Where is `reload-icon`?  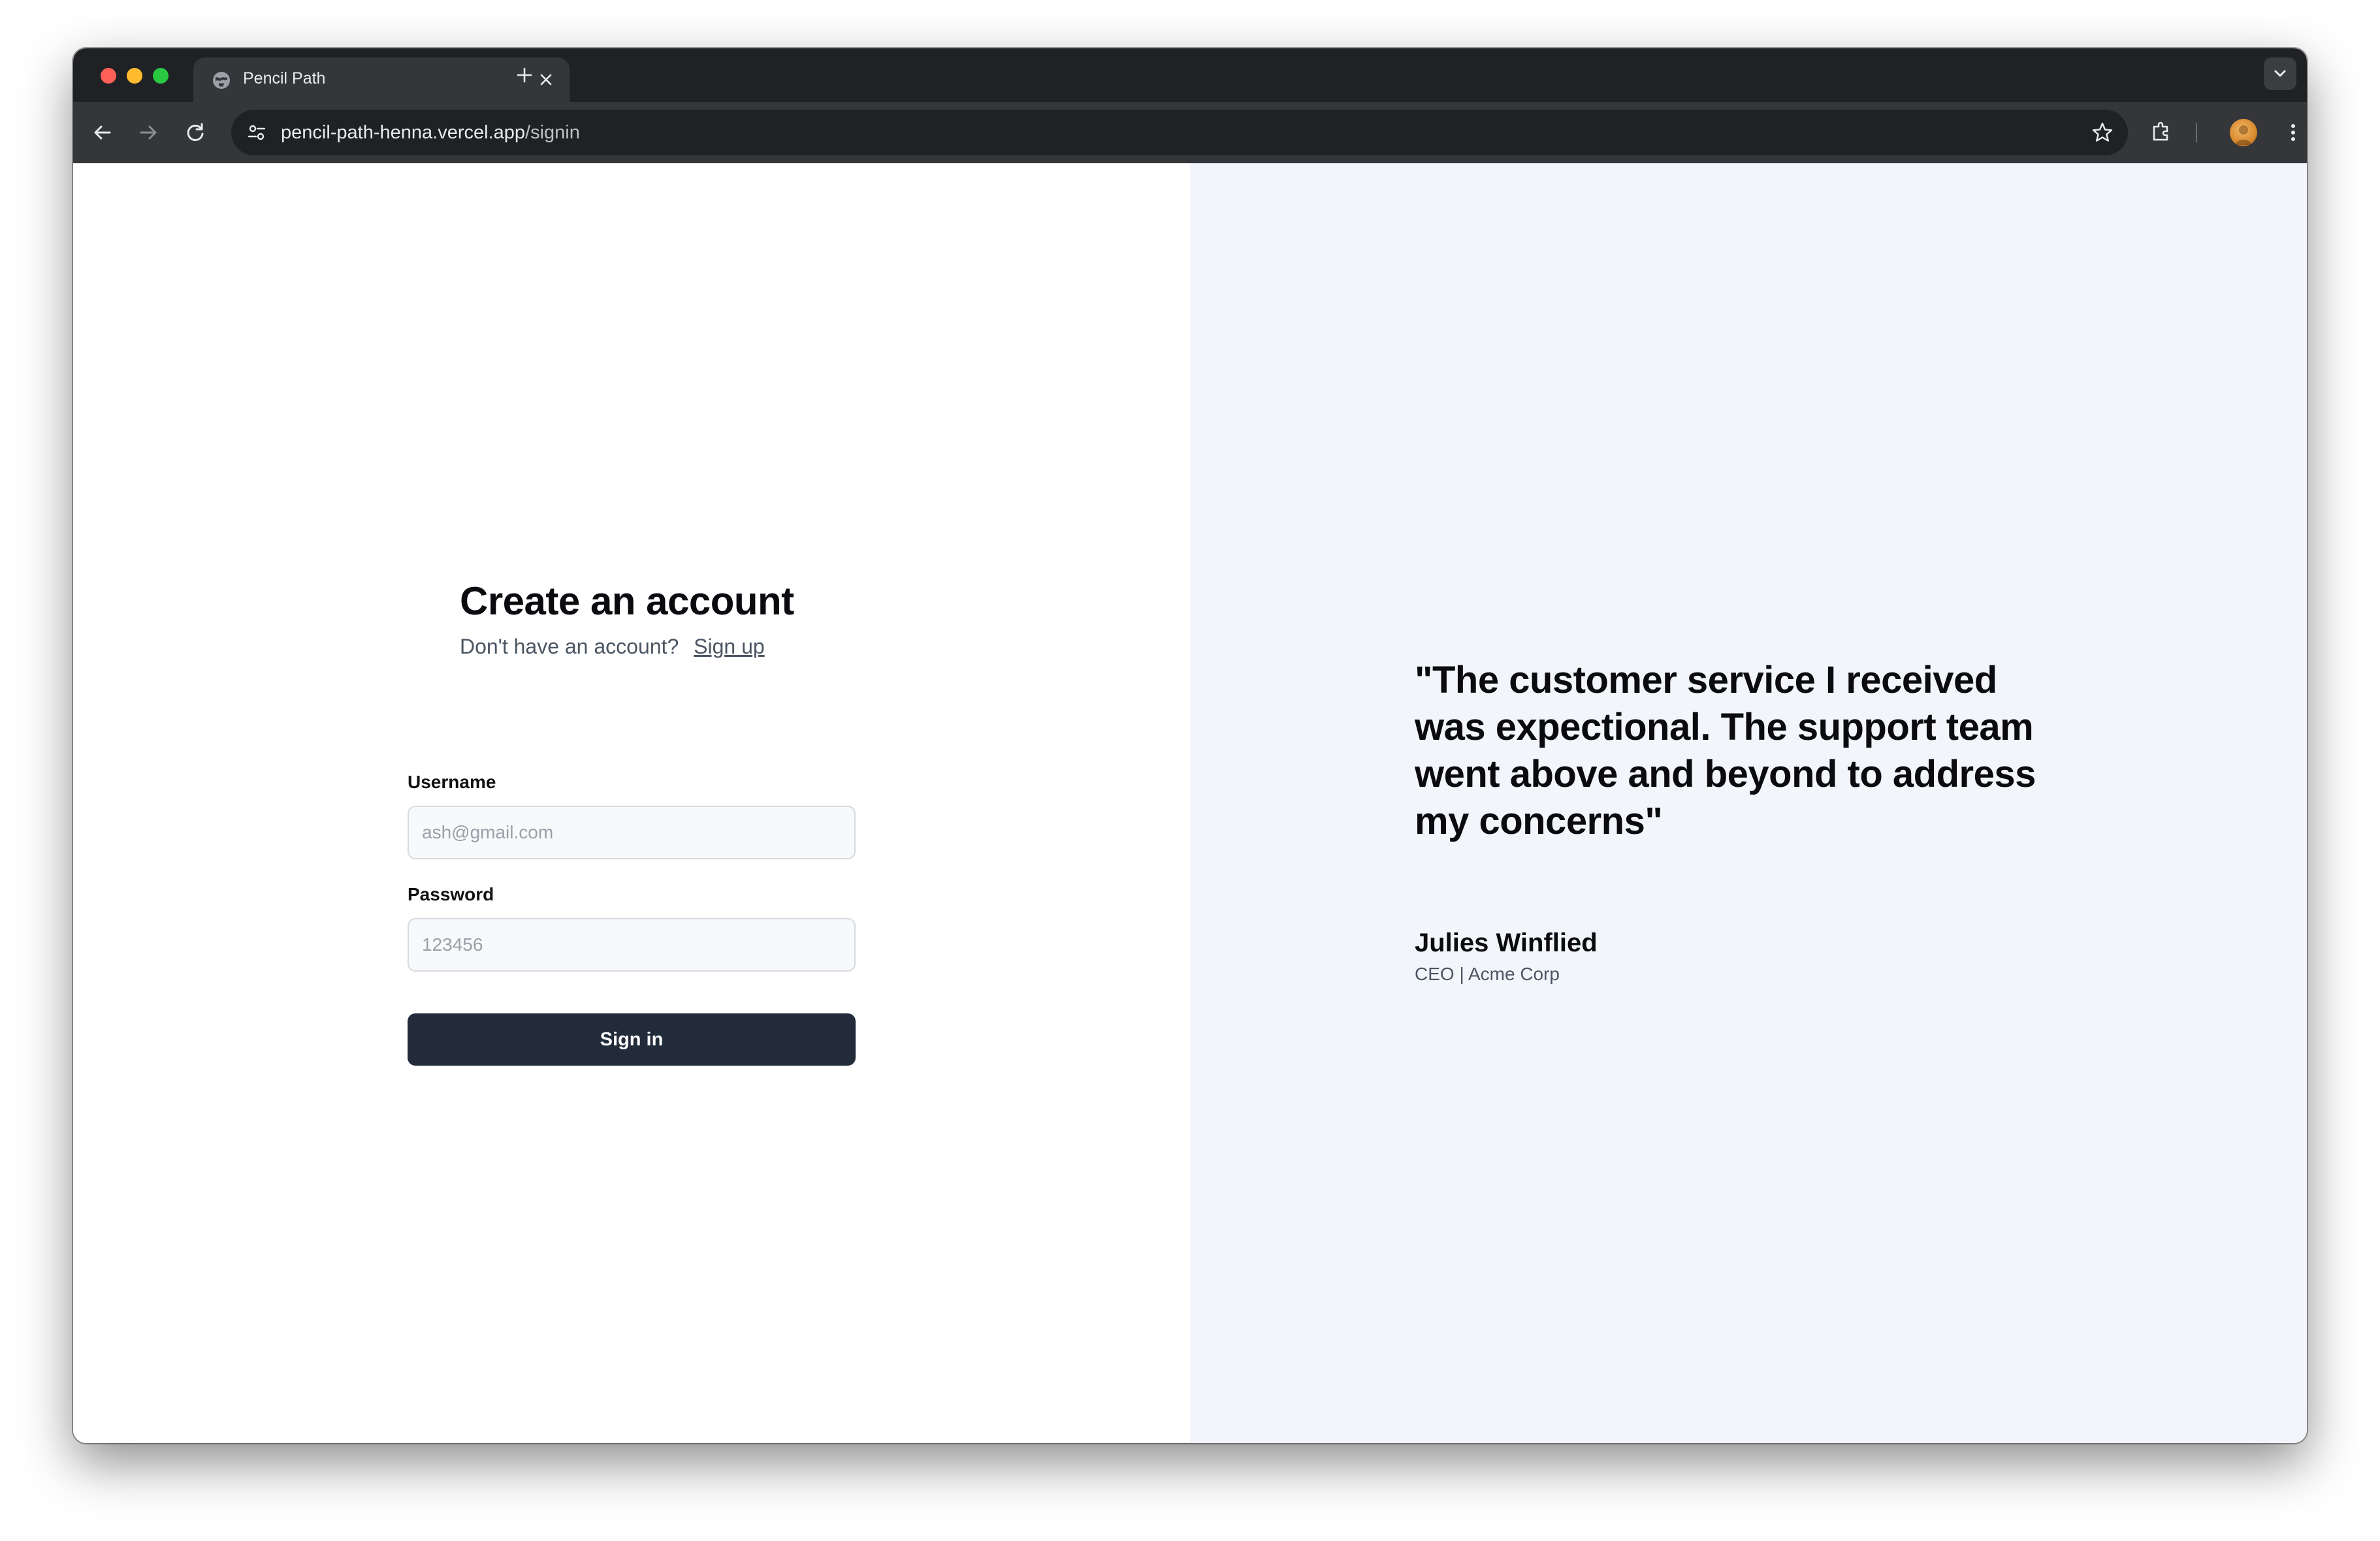 reload-icon is located at coordinates (195, 133).